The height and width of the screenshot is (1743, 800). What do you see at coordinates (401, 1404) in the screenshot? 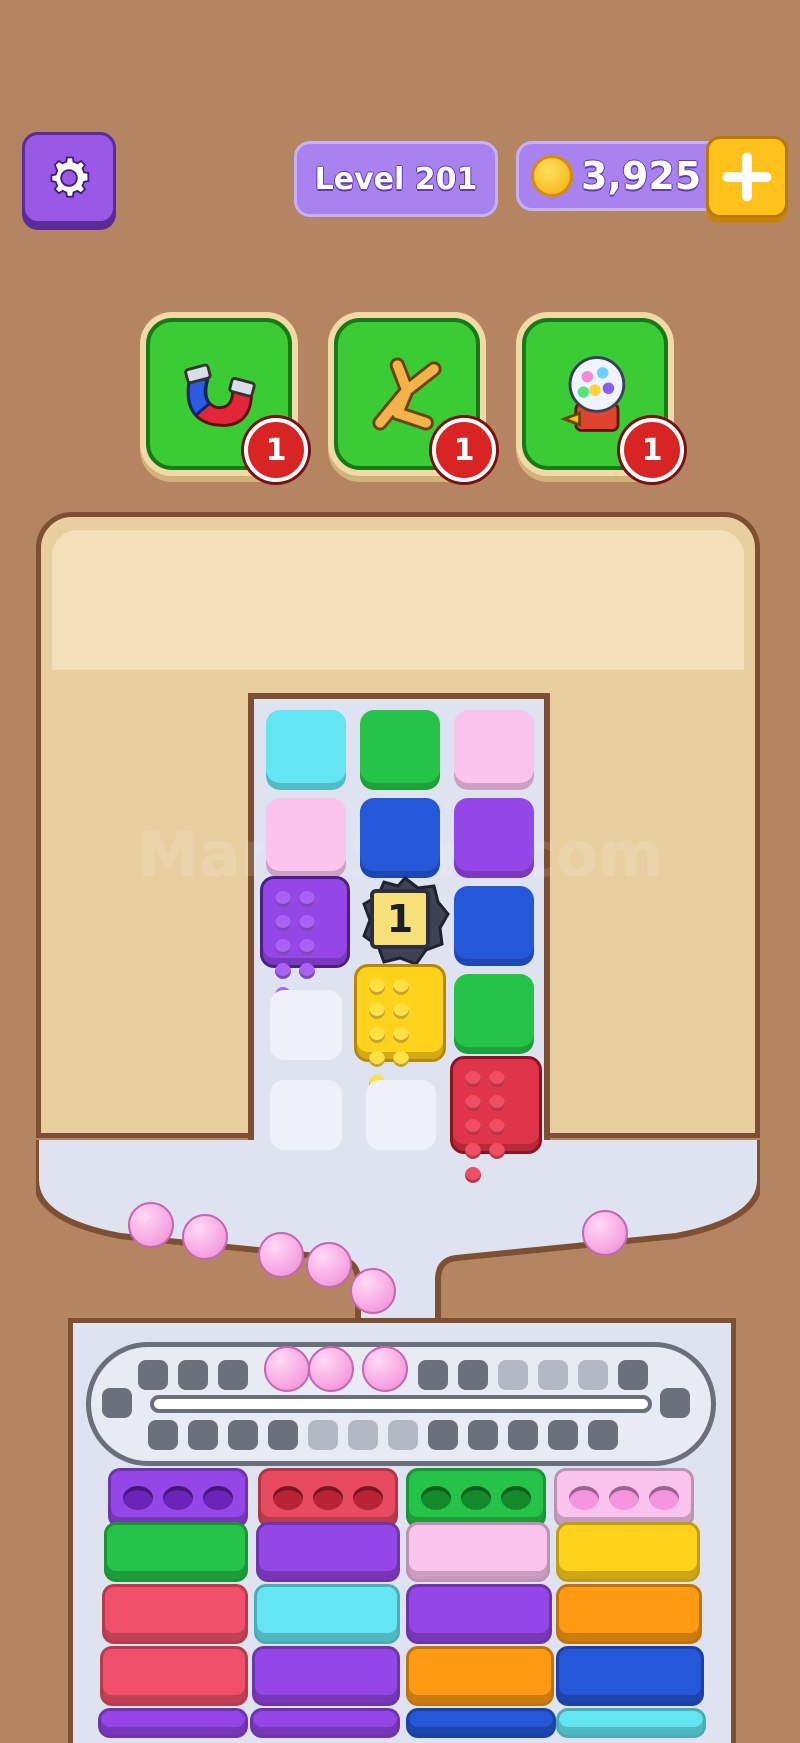
I see `conveyor-divider` at bounding box center [401, 1404].